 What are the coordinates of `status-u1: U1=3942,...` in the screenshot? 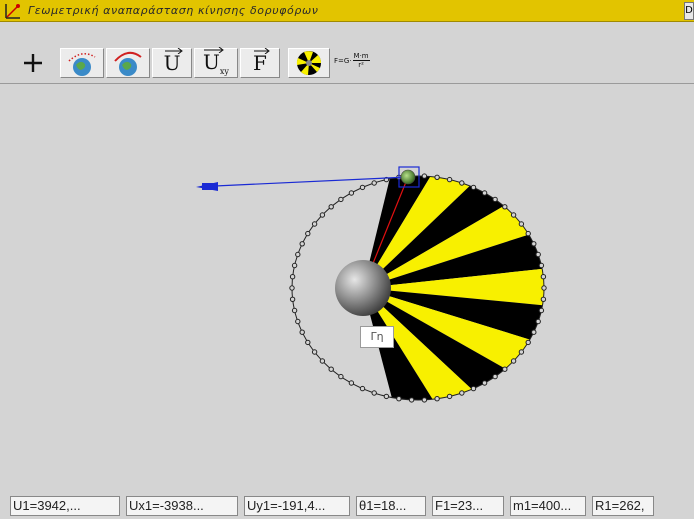 It's located at (65, 505).